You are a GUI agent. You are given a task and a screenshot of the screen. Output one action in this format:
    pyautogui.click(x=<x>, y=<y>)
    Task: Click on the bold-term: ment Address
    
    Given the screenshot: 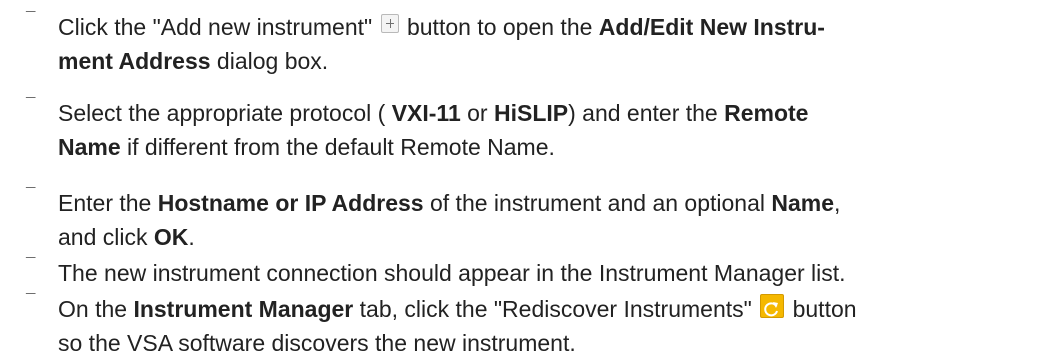 What is the action you would take?
    pyautogui.click(x=134, y=61)
    